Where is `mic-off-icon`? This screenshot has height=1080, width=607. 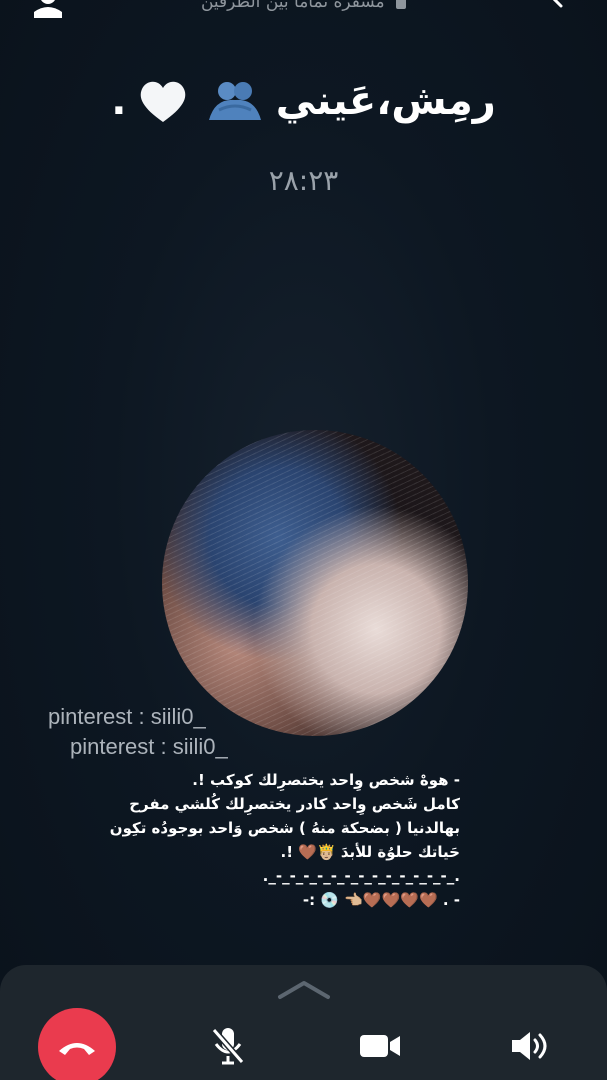 mic-off-icon is located at coordinates (228, 1046).